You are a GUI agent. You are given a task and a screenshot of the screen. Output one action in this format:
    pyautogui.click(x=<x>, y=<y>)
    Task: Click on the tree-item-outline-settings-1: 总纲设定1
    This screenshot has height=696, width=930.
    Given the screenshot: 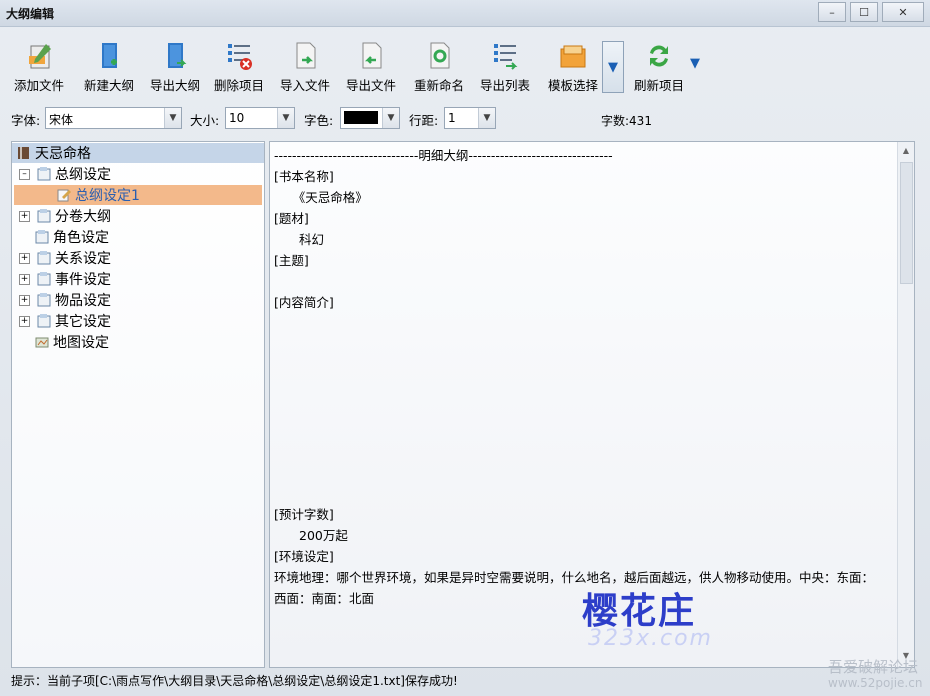 What is the action you would take?
    pyautogui.click(x=138, y=195)
    